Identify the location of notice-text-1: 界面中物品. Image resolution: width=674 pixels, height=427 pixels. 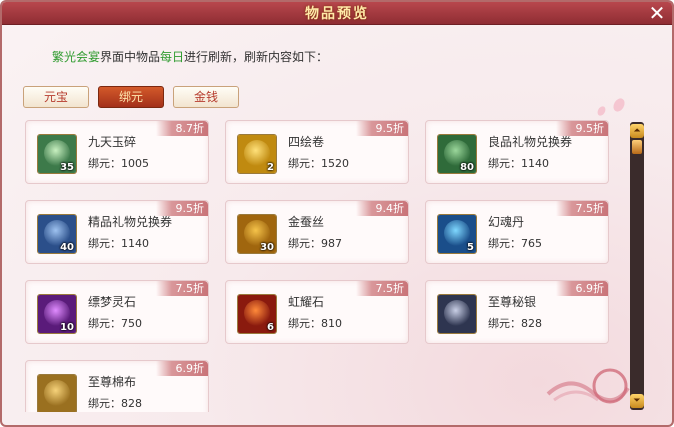
(130, 57).